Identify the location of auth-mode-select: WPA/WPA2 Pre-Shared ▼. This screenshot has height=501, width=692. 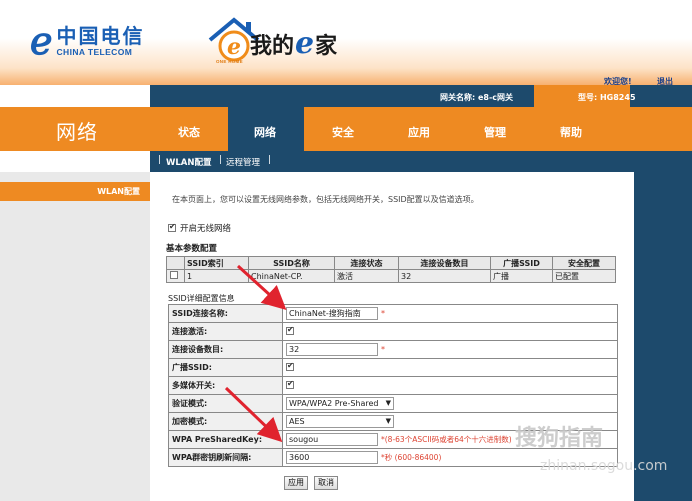
(340, 403).